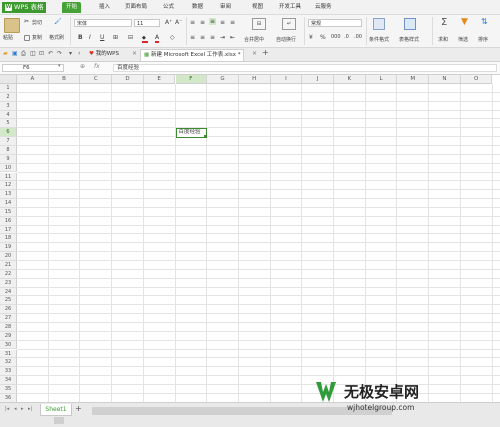  I want to click on copy-icon, so click(27, 38).